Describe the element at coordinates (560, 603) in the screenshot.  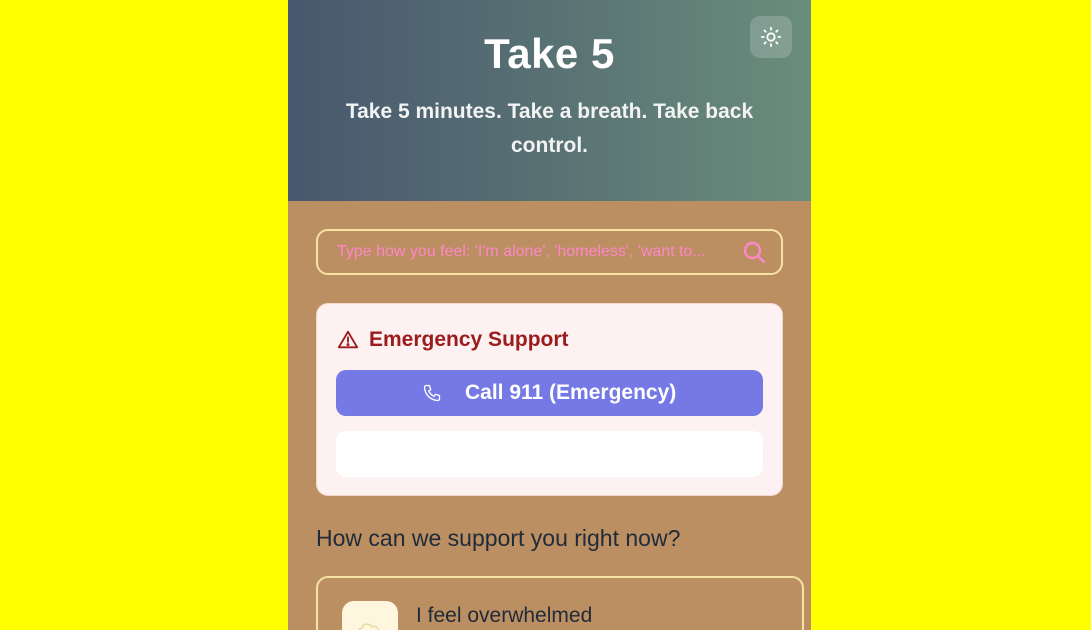
I see `option-card-overwhelmed: I feel overwhelmed` at that location.